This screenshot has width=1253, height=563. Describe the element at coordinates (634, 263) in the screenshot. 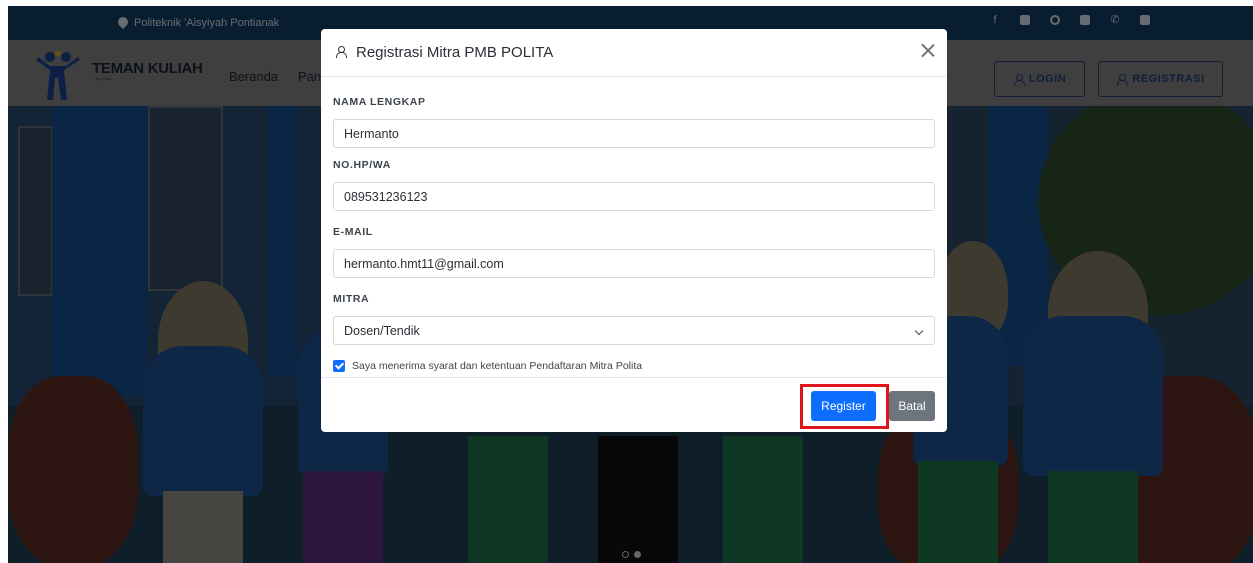

I see `email-input: hermanto.hmt11@gmail.com` at that location.